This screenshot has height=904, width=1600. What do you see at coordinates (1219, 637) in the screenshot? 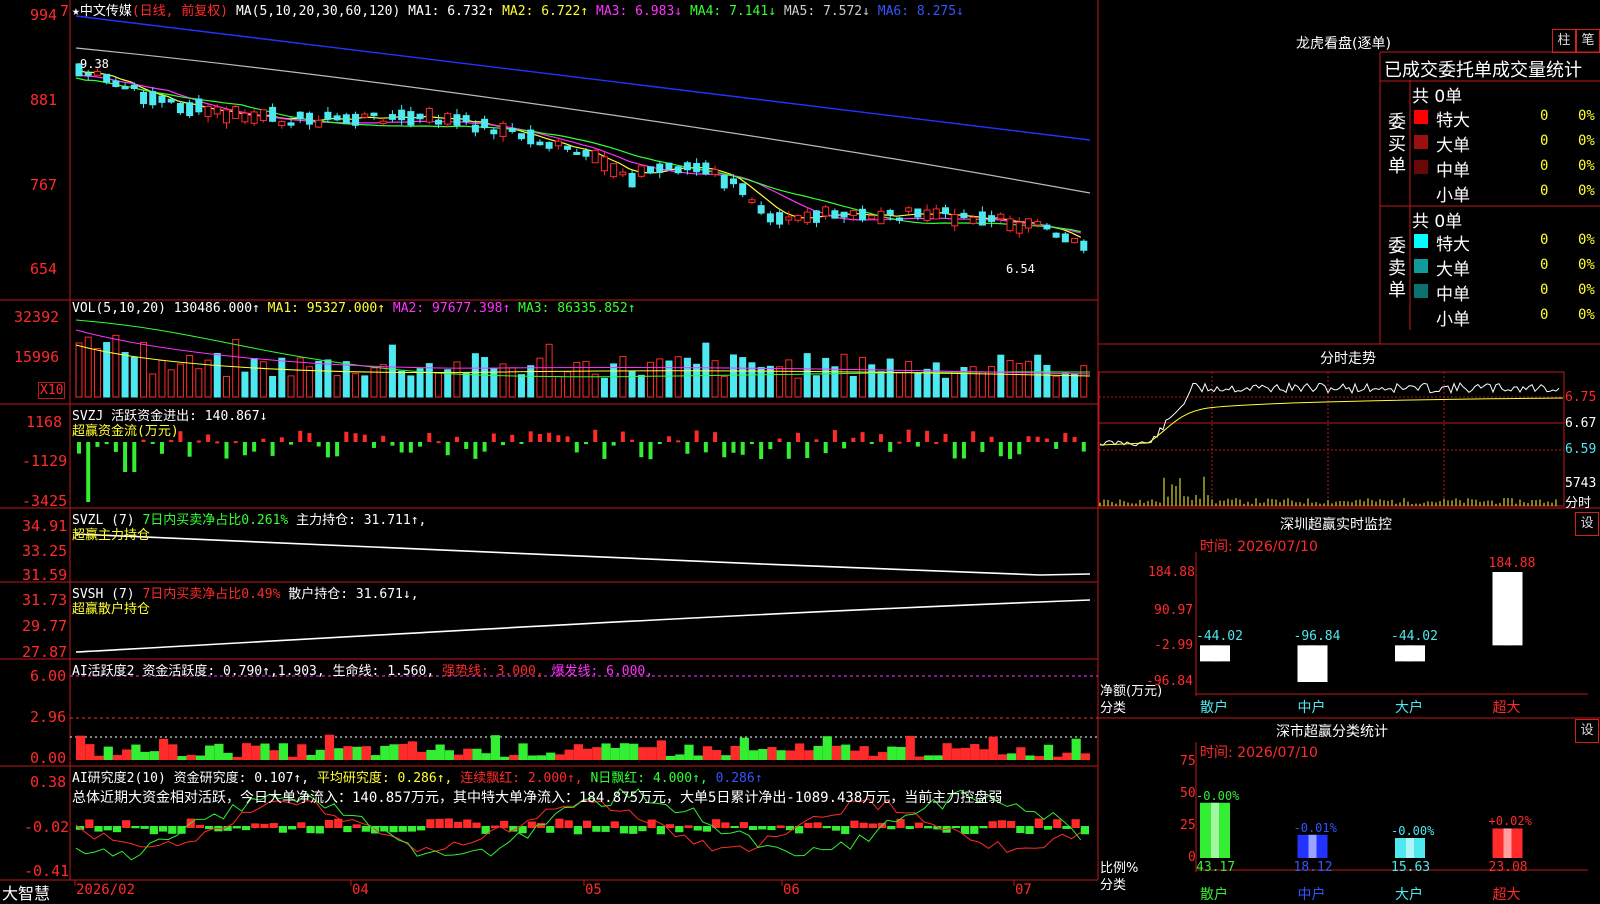
I see `monitor-layer-value-0: -44.02` at bounding box center [1219, 637].